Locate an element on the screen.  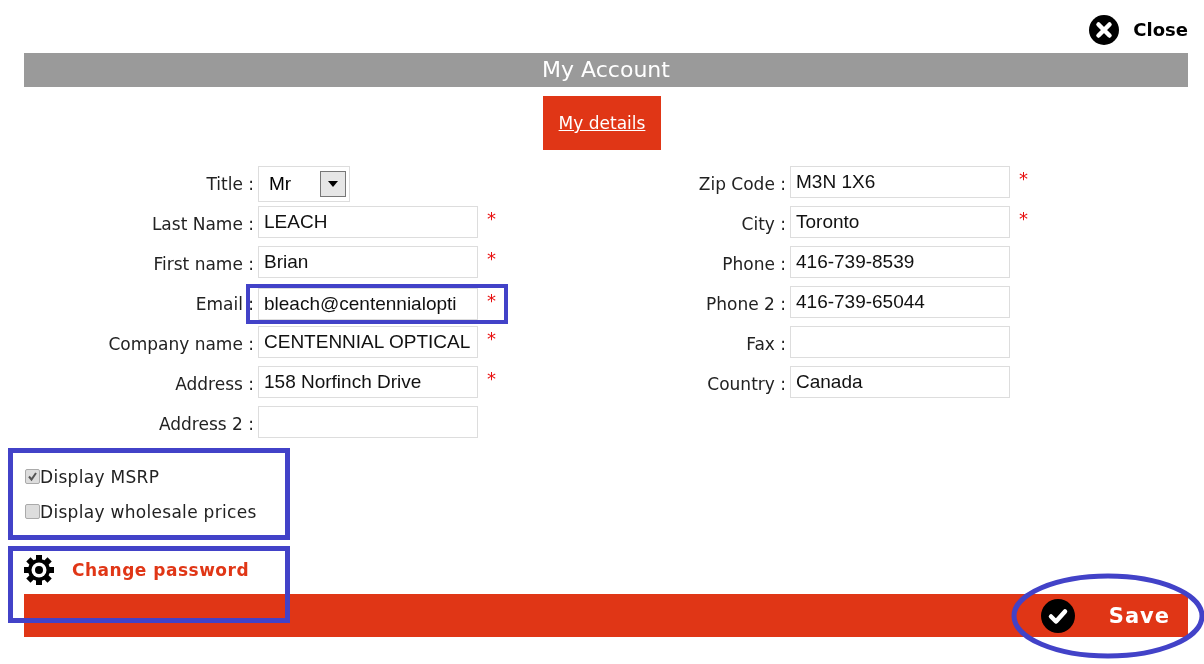
text-field: 416-739-8539 is located at coordinates (900, 262).